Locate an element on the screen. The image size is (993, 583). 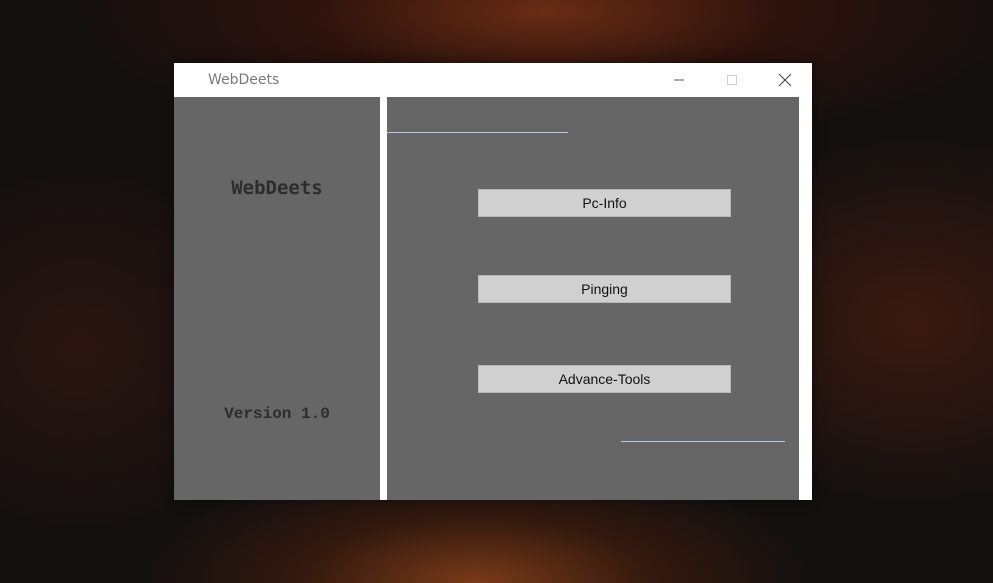
close-icon is located at coordinates (785, 80).